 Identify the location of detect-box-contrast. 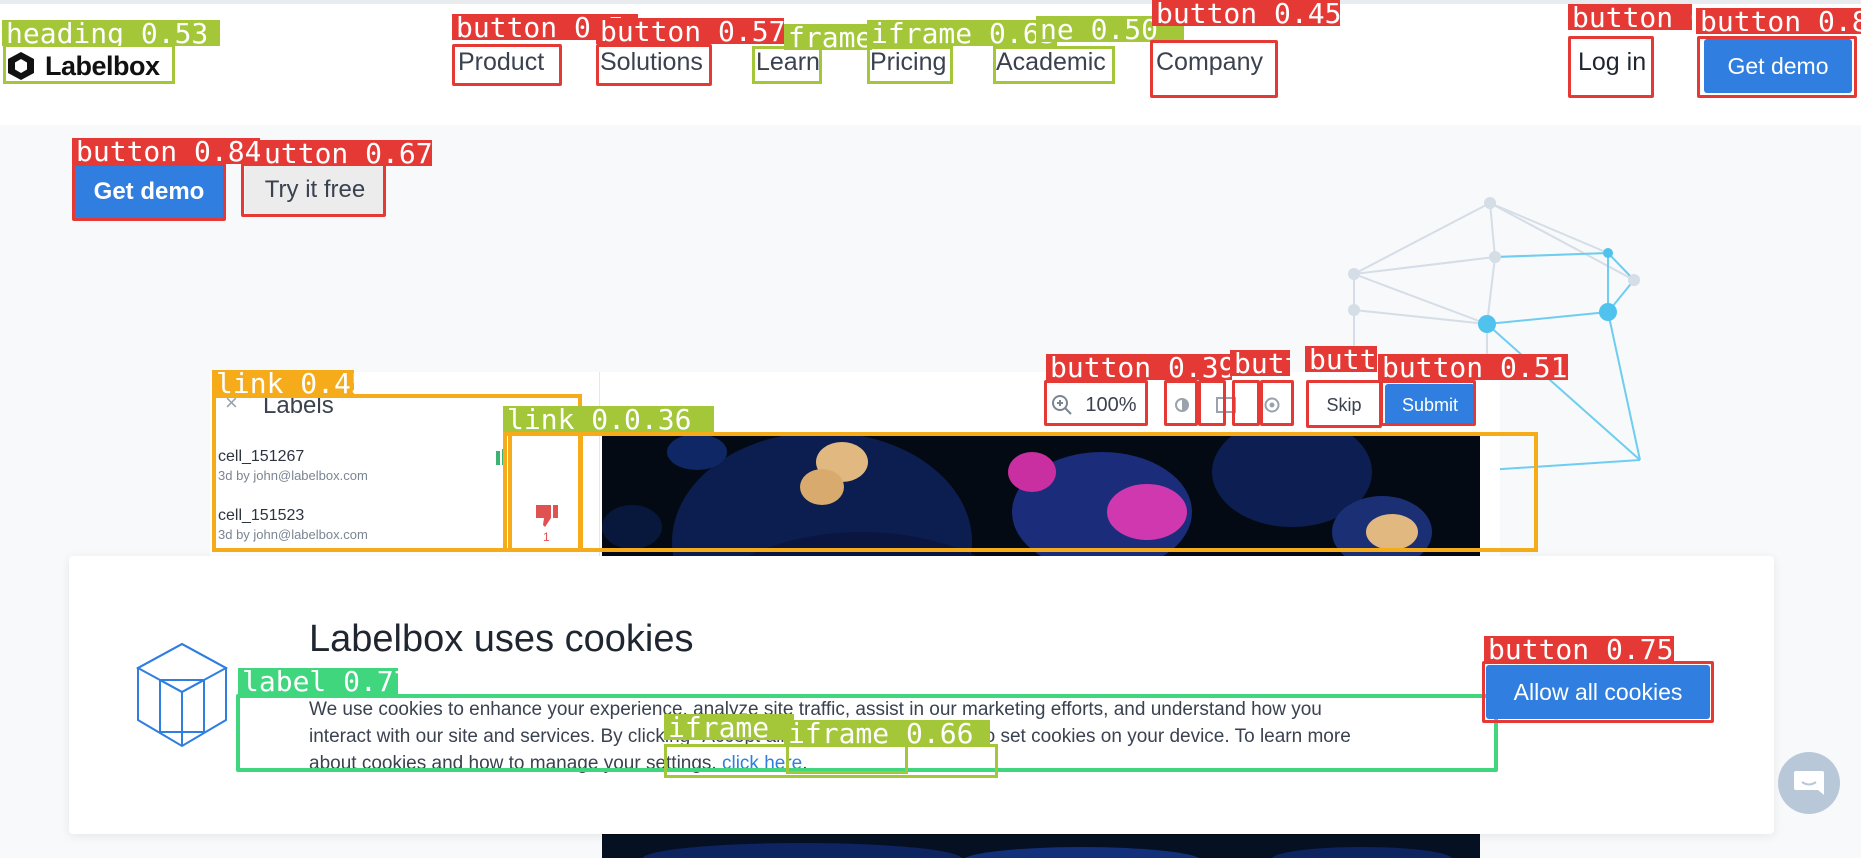
(1181, 403).